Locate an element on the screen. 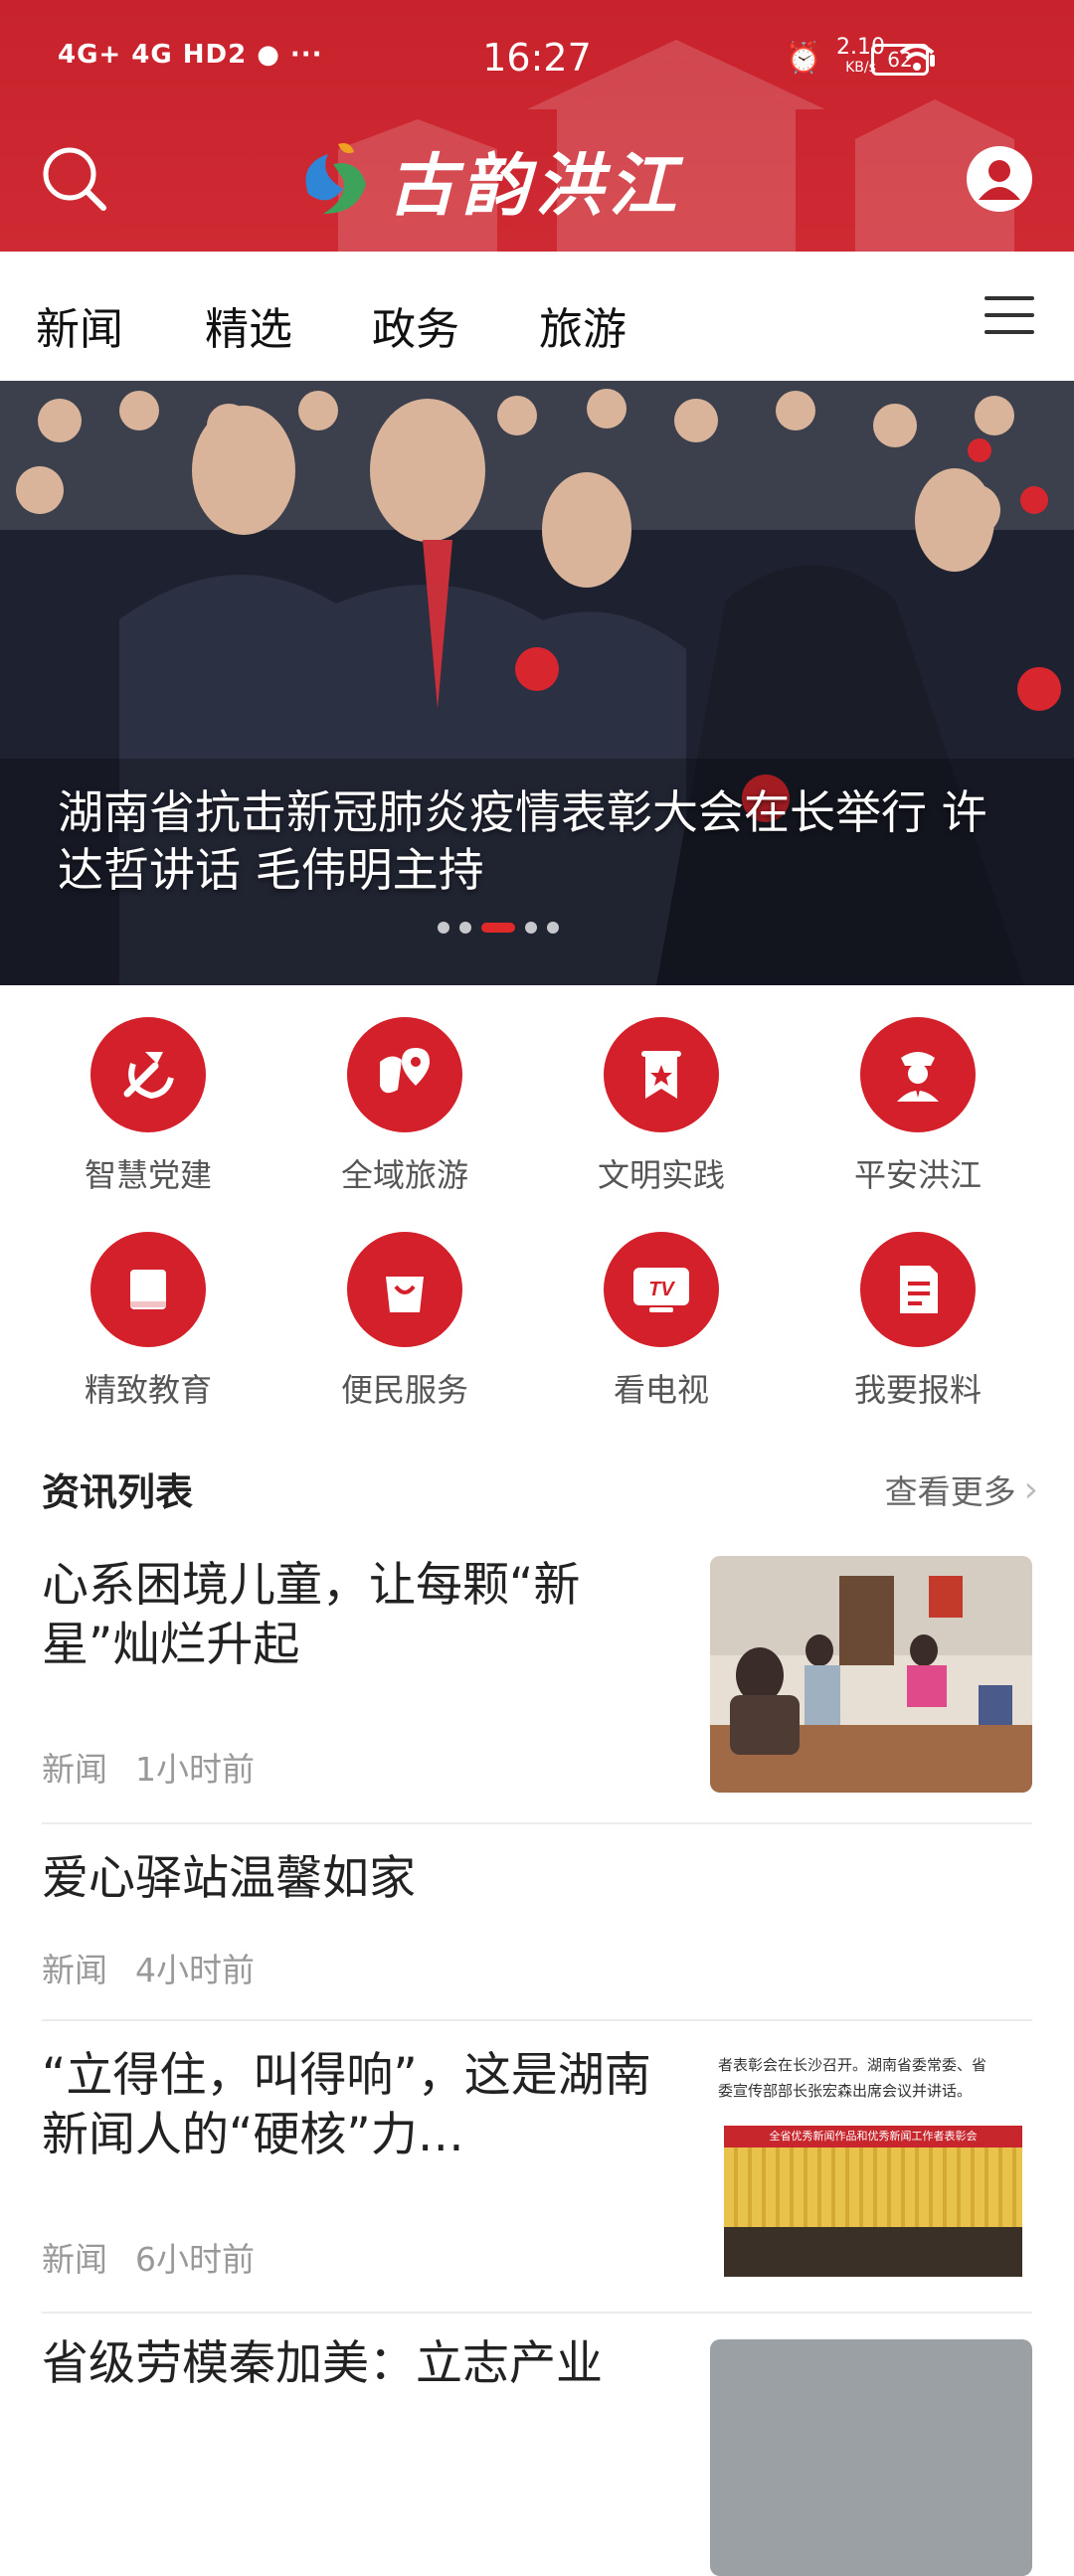  service-label: 文明实践 is located at coordinates (661, 1175).